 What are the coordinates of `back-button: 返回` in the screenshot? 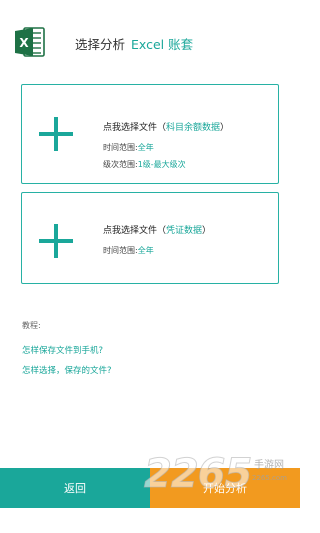 It's located at (75, 488).